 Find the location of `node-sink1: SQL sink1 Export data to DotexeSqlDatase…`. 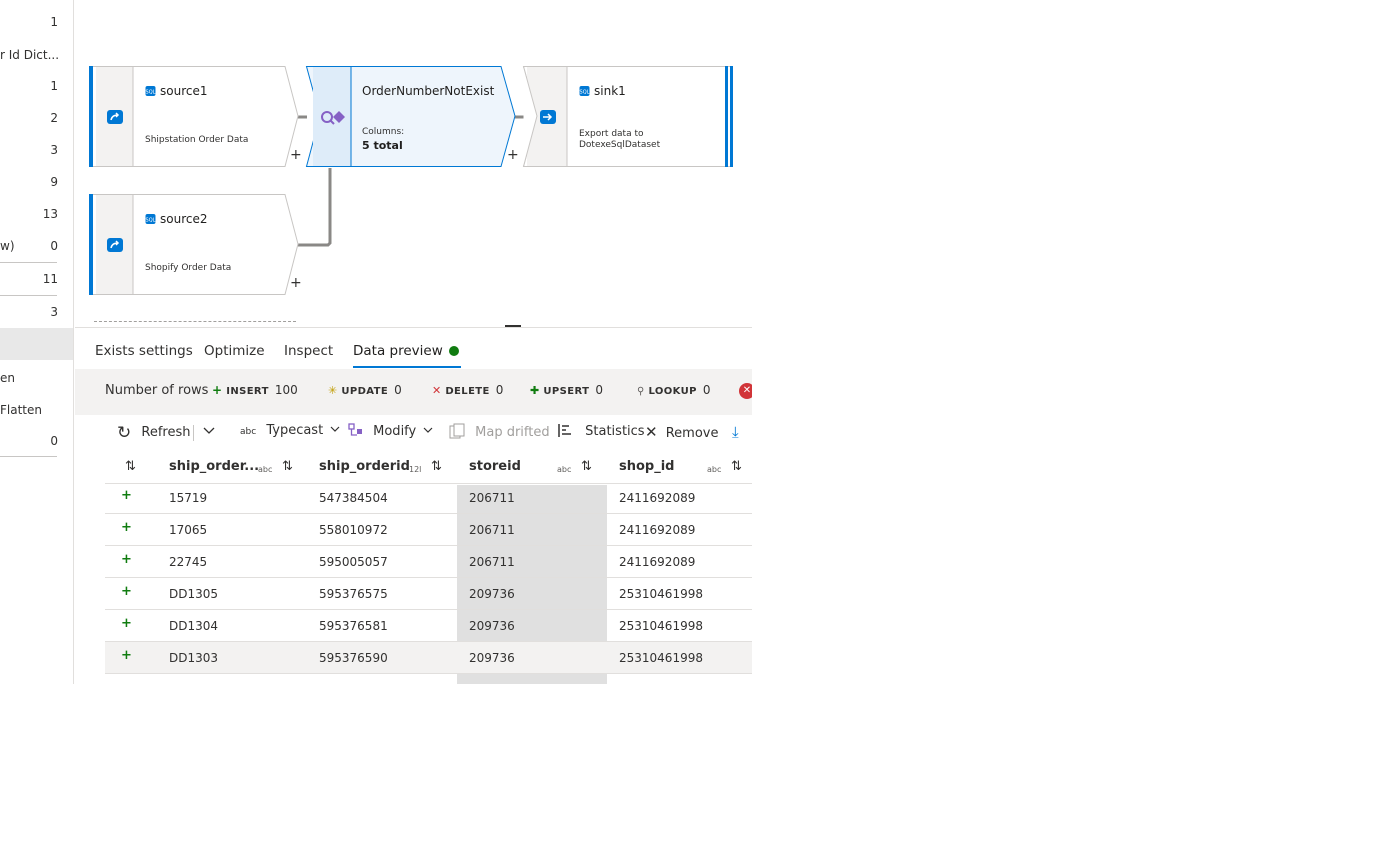

node-sink1: SQL sink1 Export data to DotexeSqlDatase… is located at coordinates (627, 116).